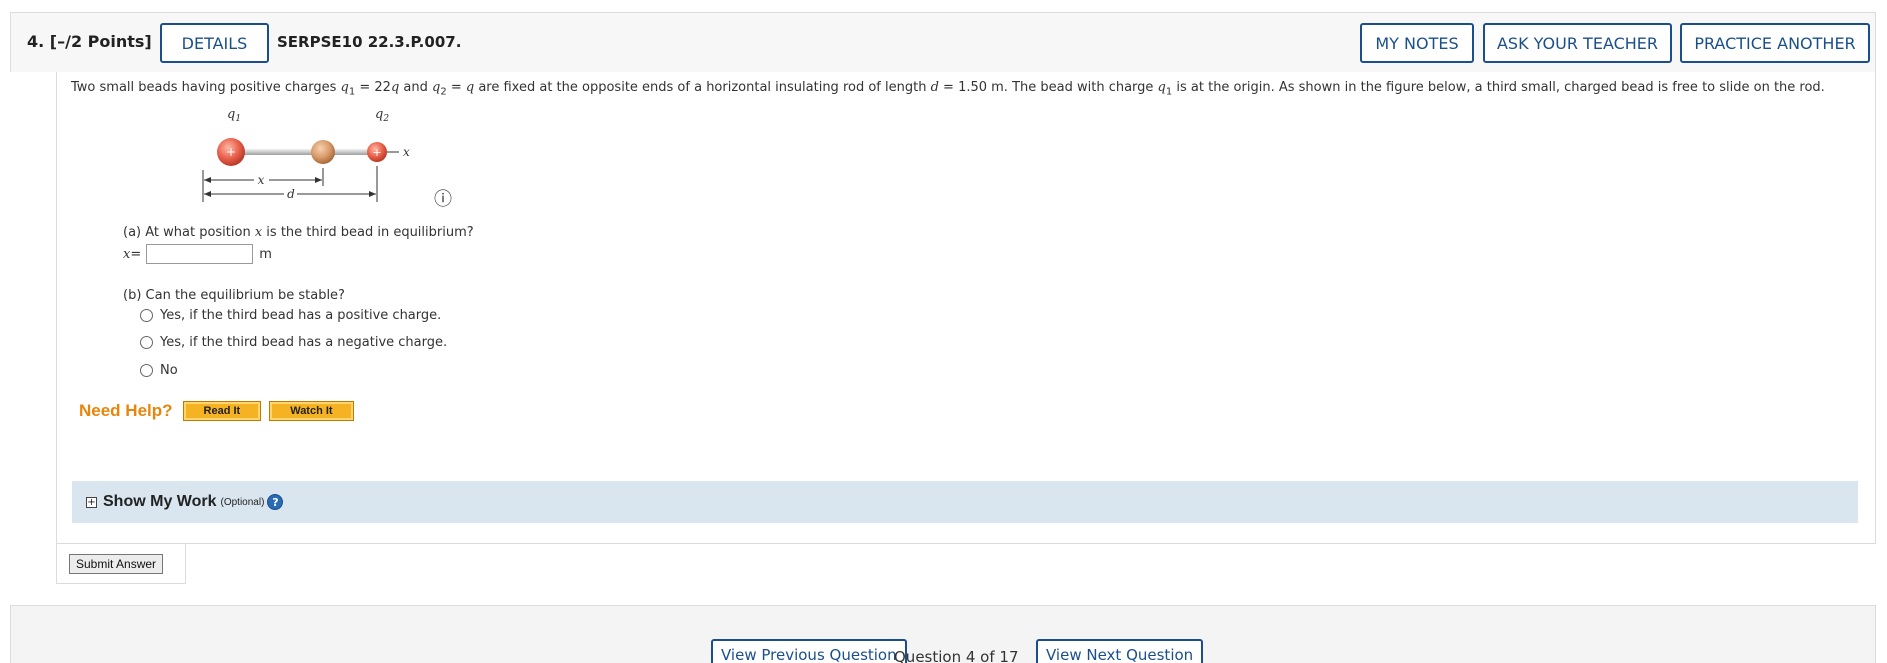 The width and height of the screenshot is (1887, 663). What do you see at coordinates (116, 564) in the screenshot?
I see `submit-answer-button: Submit Answer` at bounding box center [116, 564].